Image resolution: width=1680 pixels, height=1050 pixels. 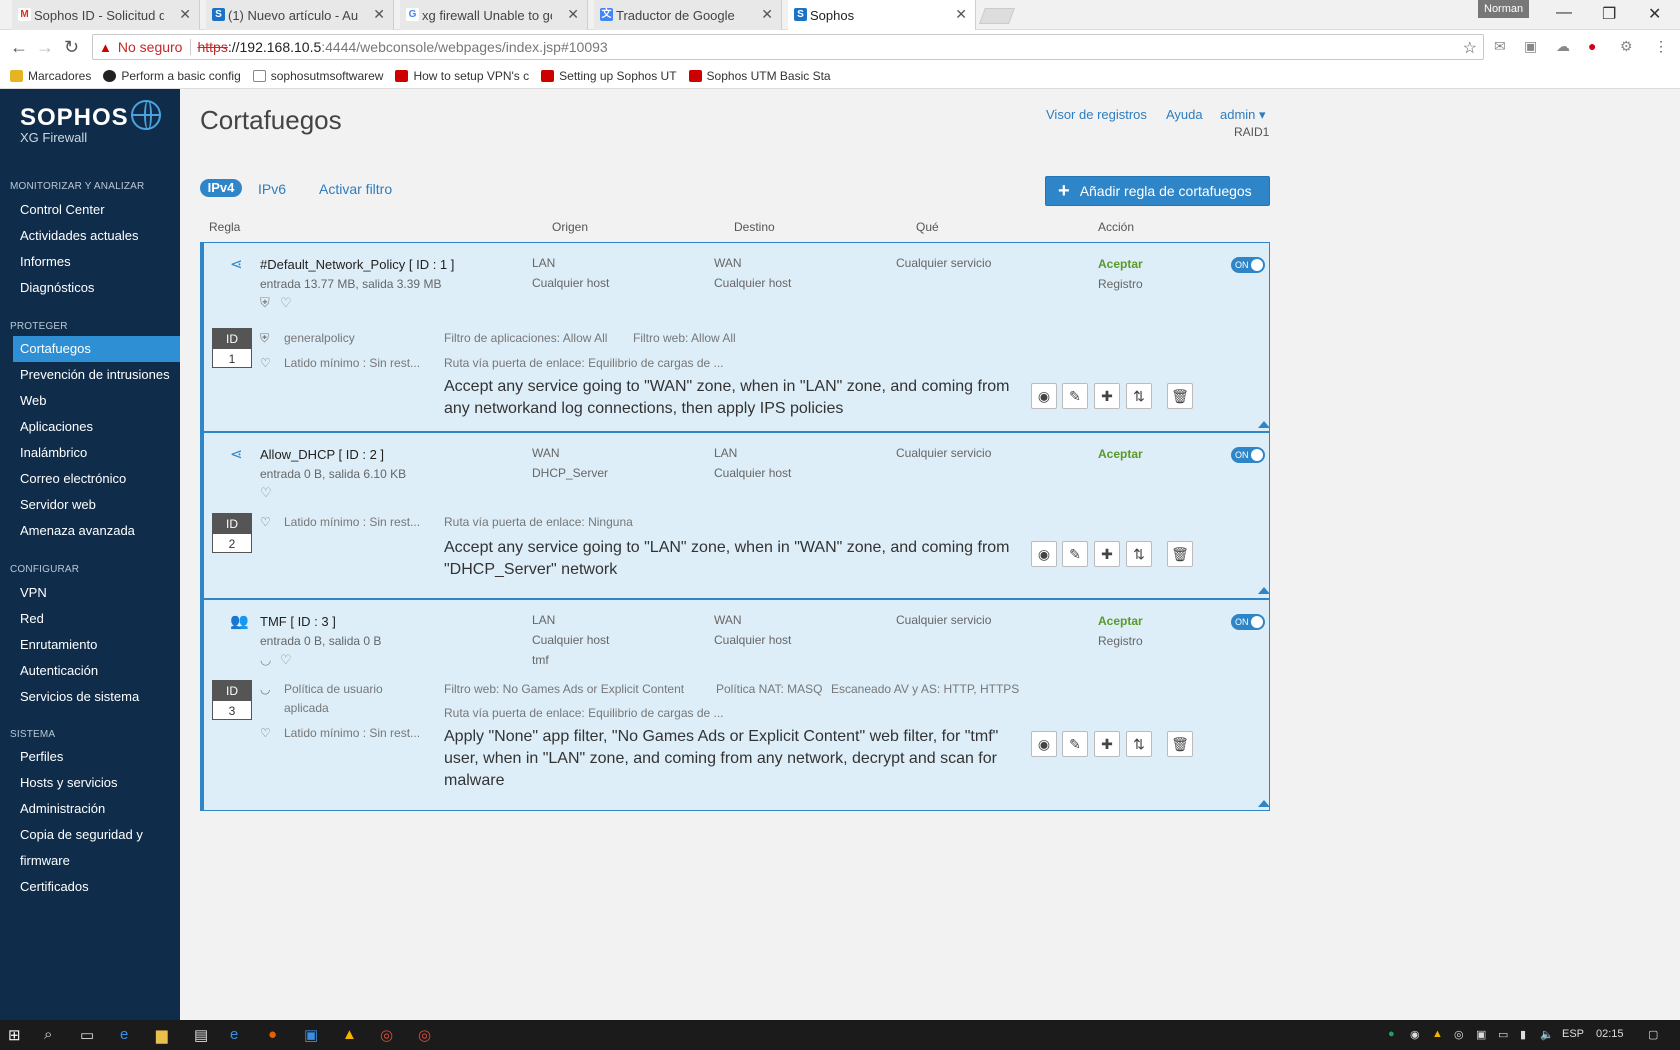 I want to click on sidebar-item-vpn: VPN, so click(x=33, y=593).